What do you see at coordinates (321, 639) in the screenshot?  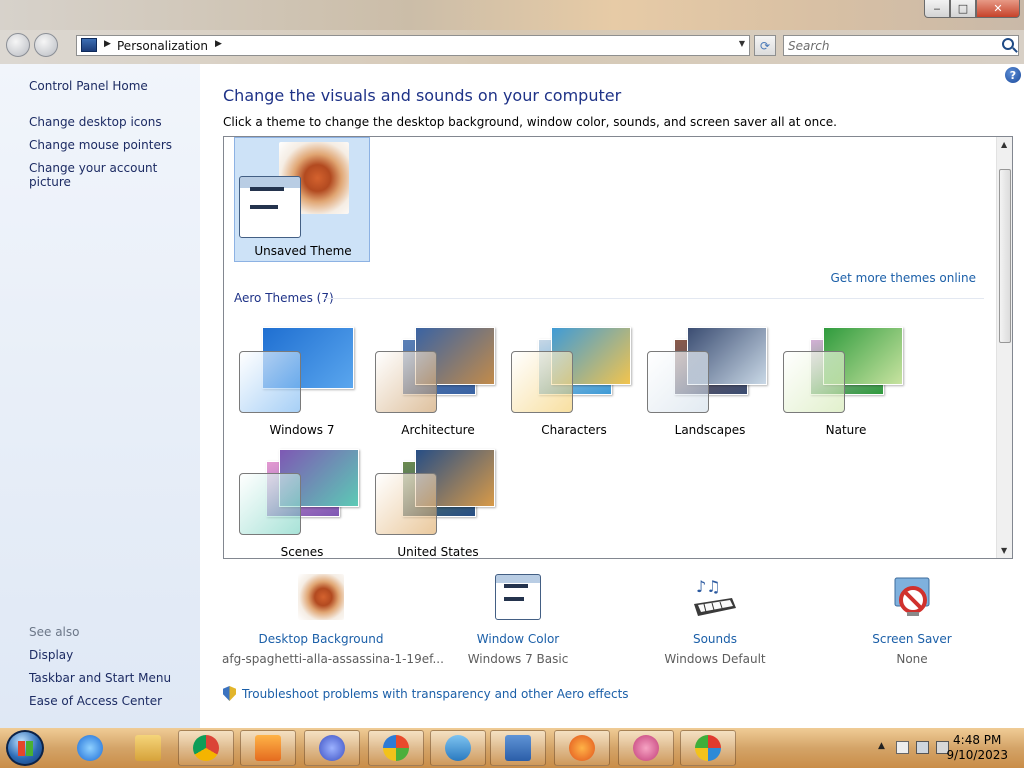 I see `desktop-background-link: Desktop Background` at bounding box center [321, 639].